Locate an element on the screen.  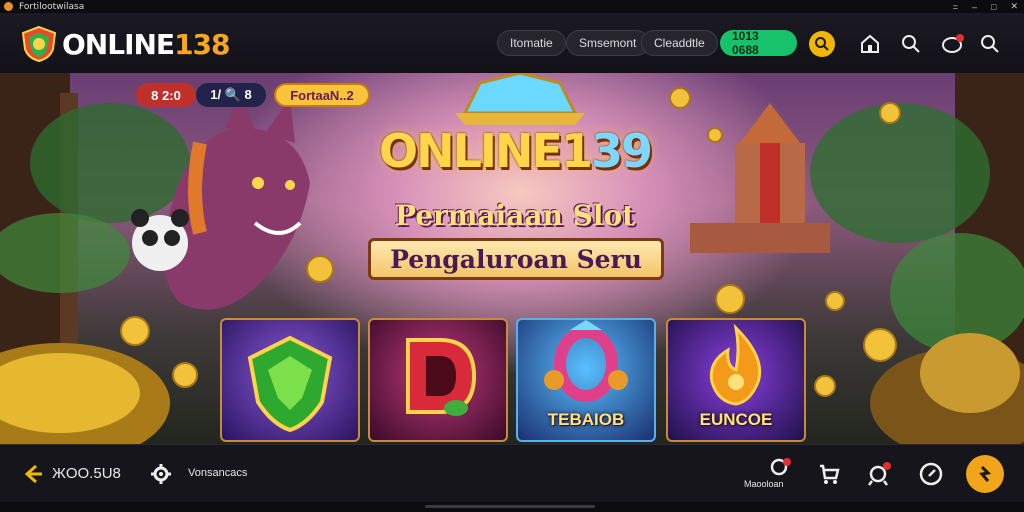
bolt-icon is located at coordinates (985, 473).